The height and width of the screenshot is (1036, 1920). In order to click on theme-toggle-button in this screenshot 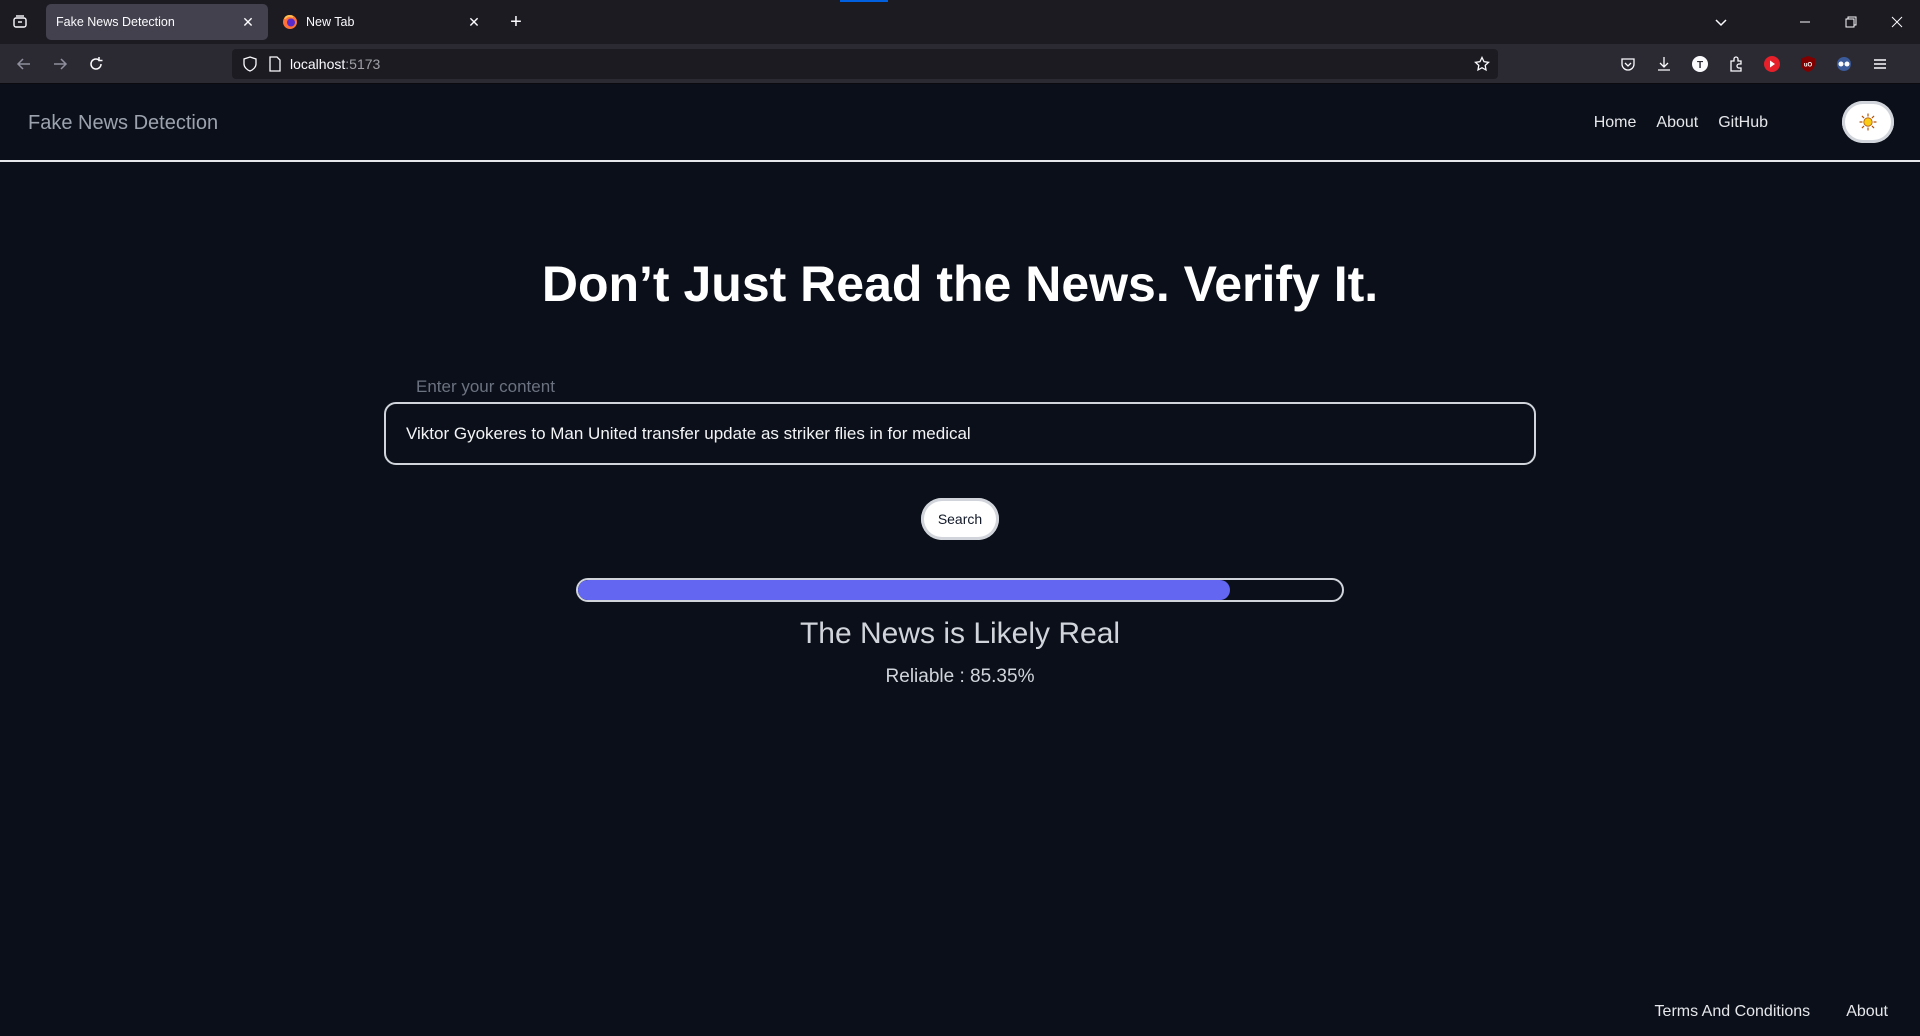, I will do `click(1868, 122)`.